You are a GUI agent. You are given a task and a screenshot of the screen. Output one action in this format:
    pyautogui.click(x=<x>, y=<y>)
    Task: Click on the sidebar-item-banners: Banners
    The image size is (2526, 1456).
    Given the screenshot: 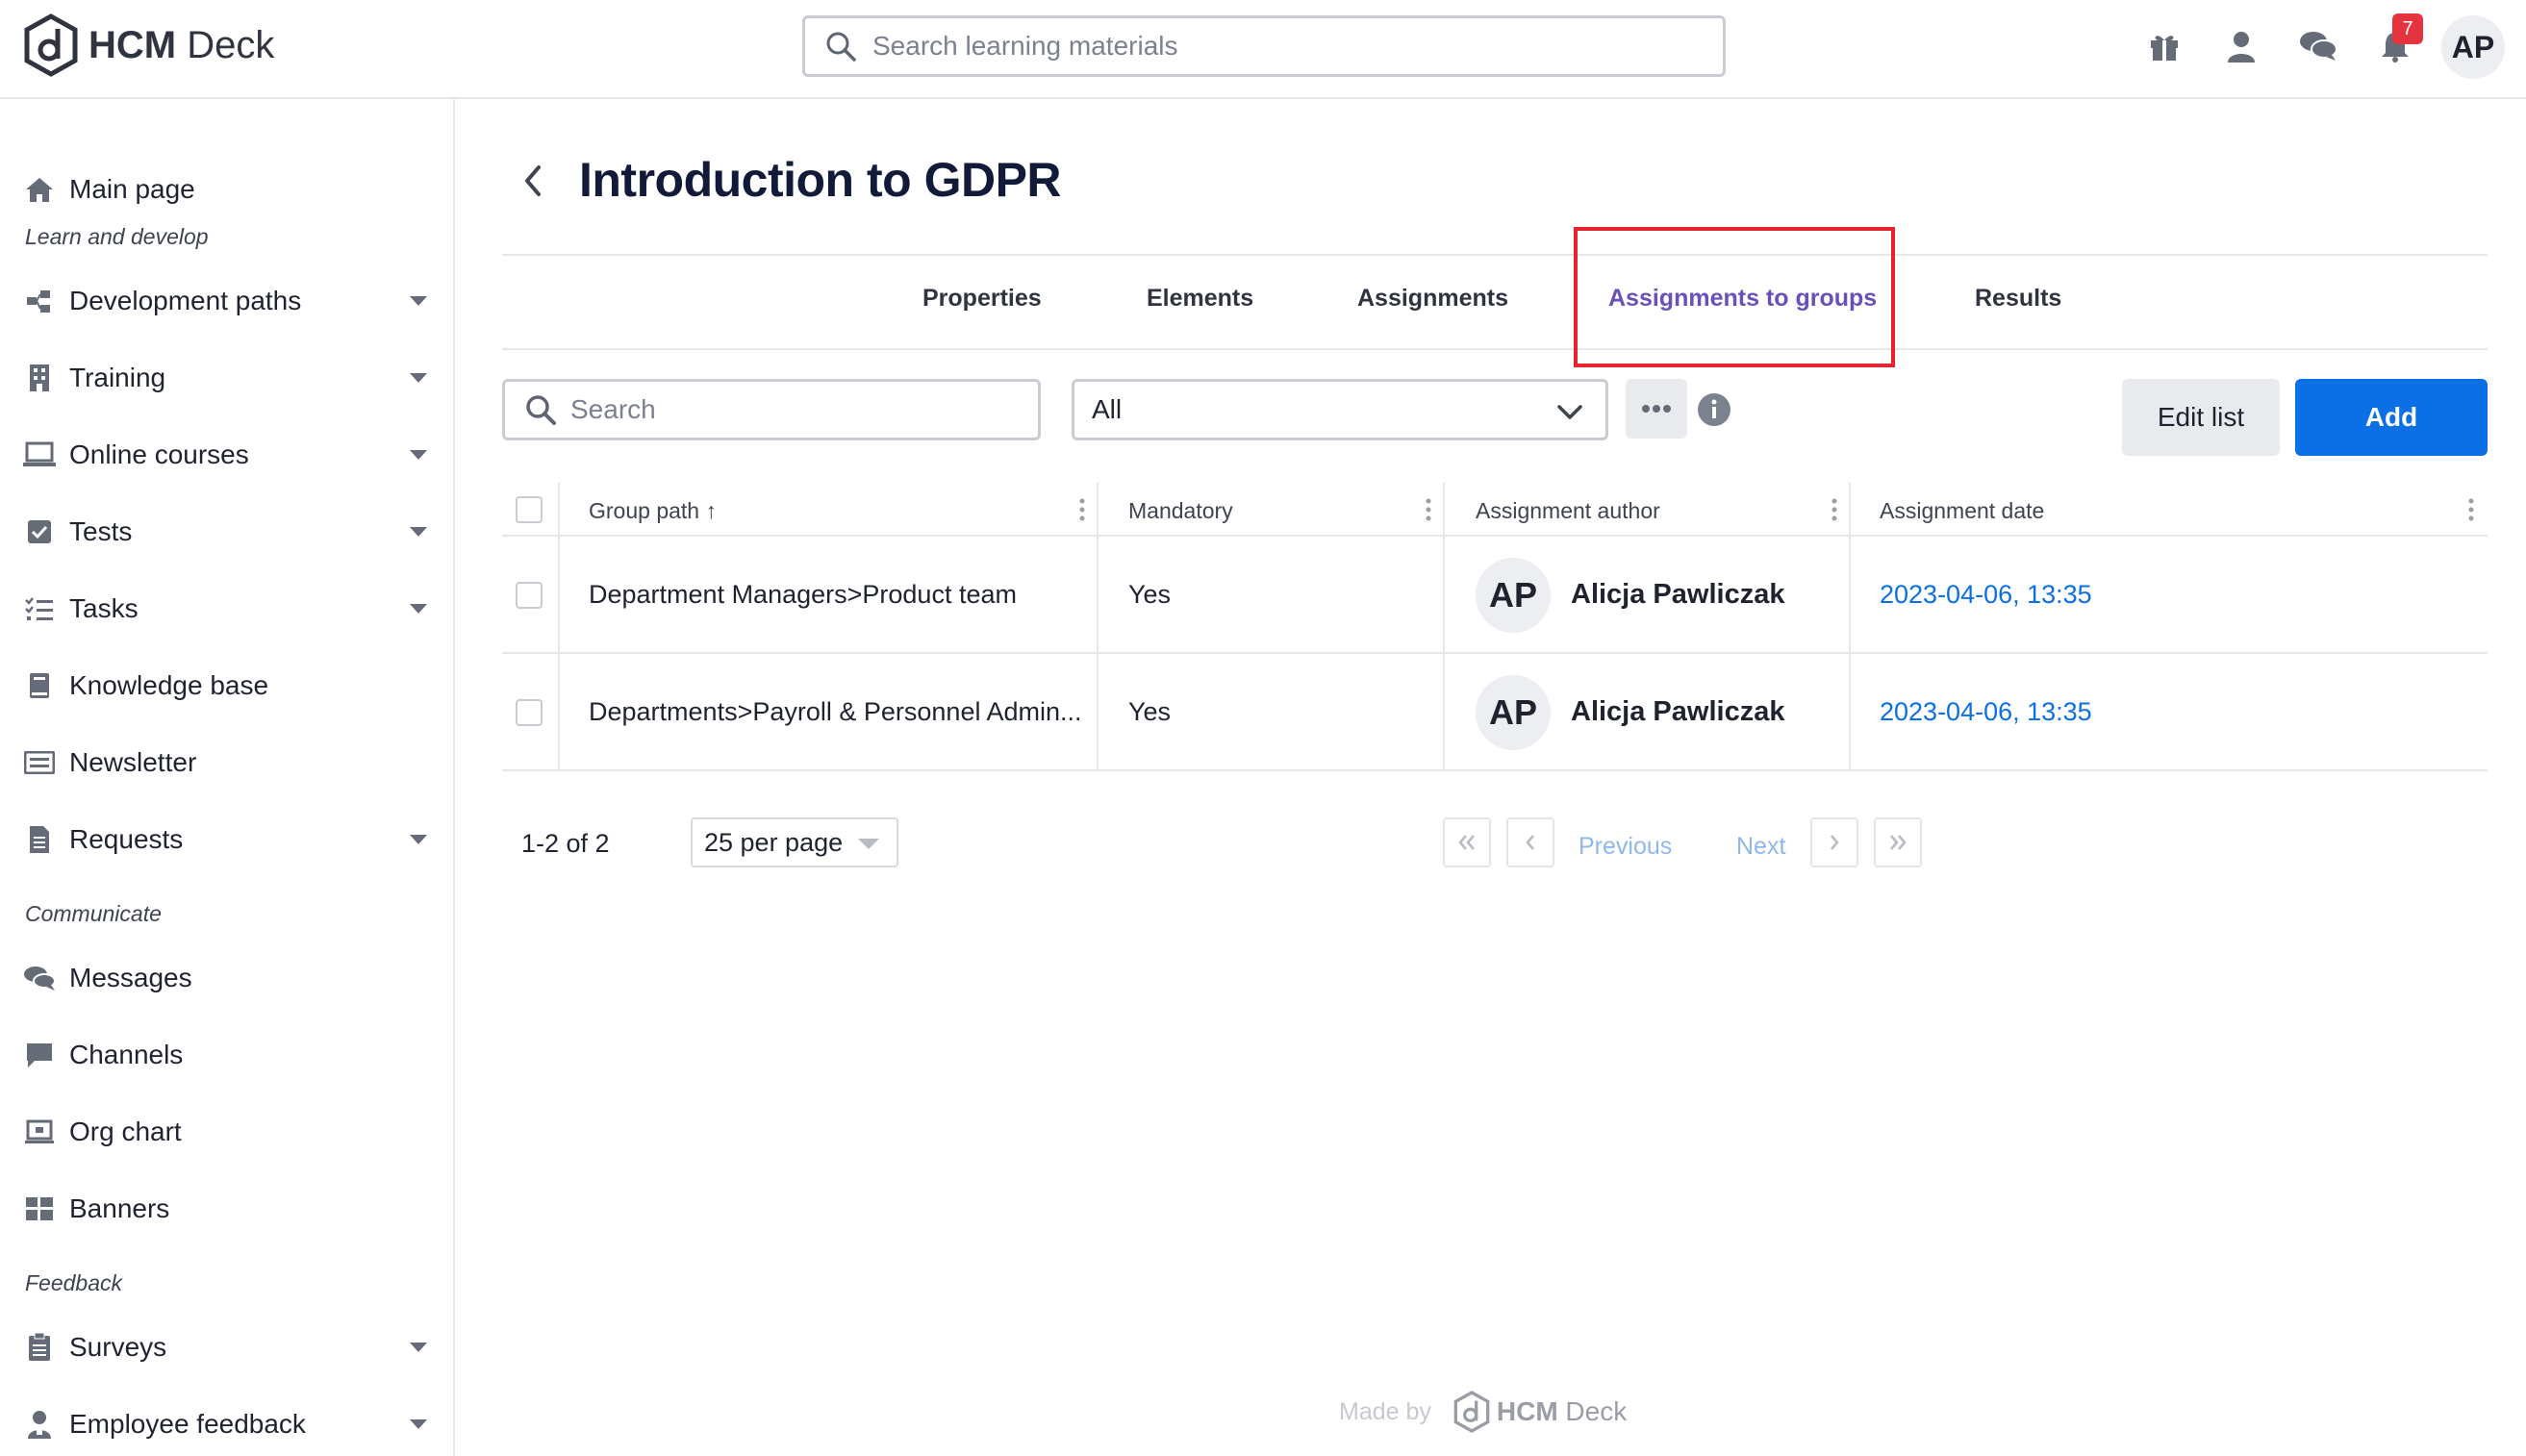 What is the action you would take?
    pyautogui.click(x=225, y=1209)
    